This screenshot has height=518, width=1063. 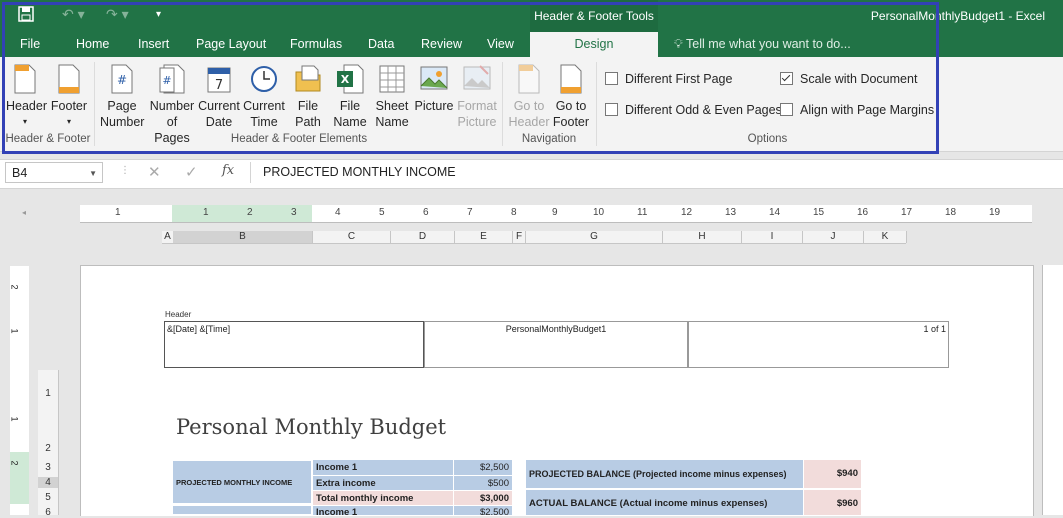 What do you see at coordinates (48, 512) in the screenshot?
I see `row-header: 6` at bounding box center [48, 512].